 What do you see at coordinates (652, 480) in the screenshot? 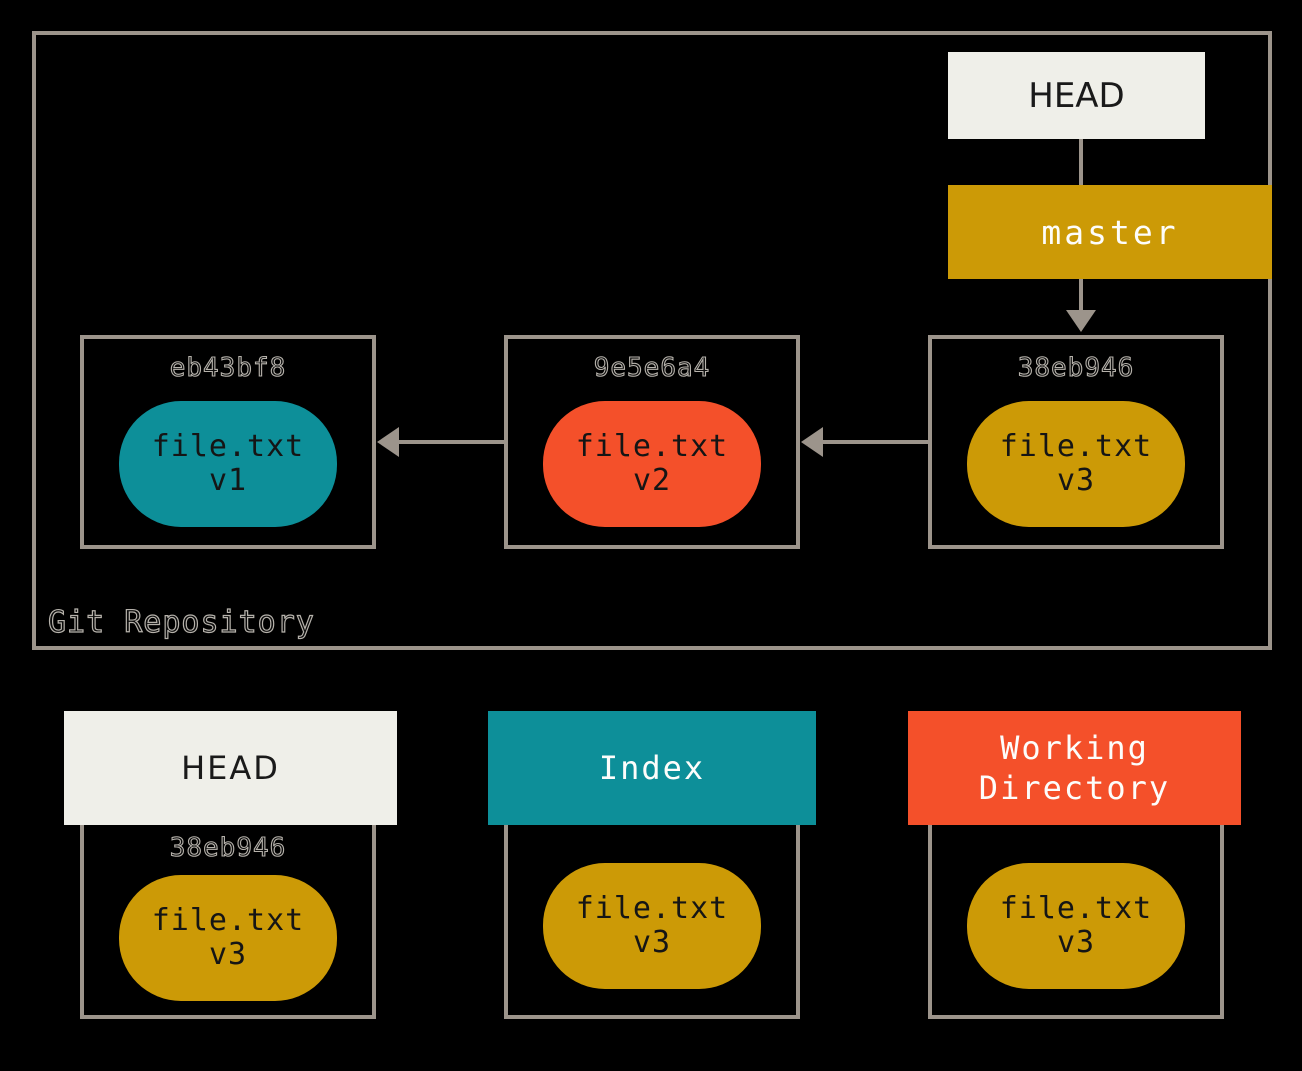
I see `blob-version: v2` at bounding box center [652, 480].